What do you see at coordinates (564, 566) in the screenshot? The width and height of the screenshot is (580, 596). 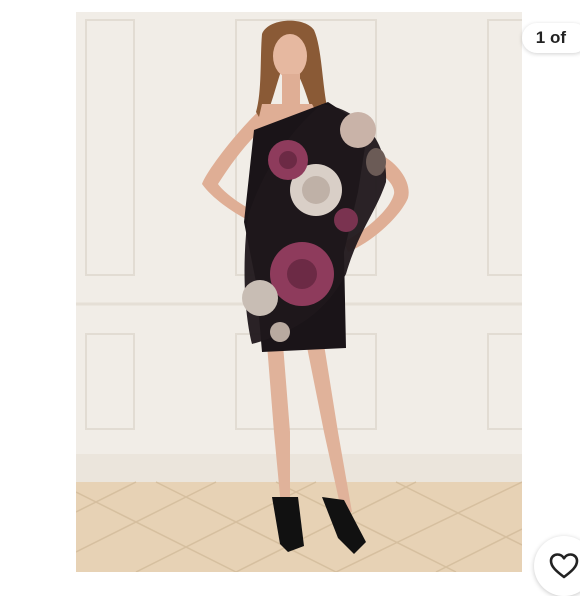 I see `heart-outline-icon` at bounding box center [564, 566].